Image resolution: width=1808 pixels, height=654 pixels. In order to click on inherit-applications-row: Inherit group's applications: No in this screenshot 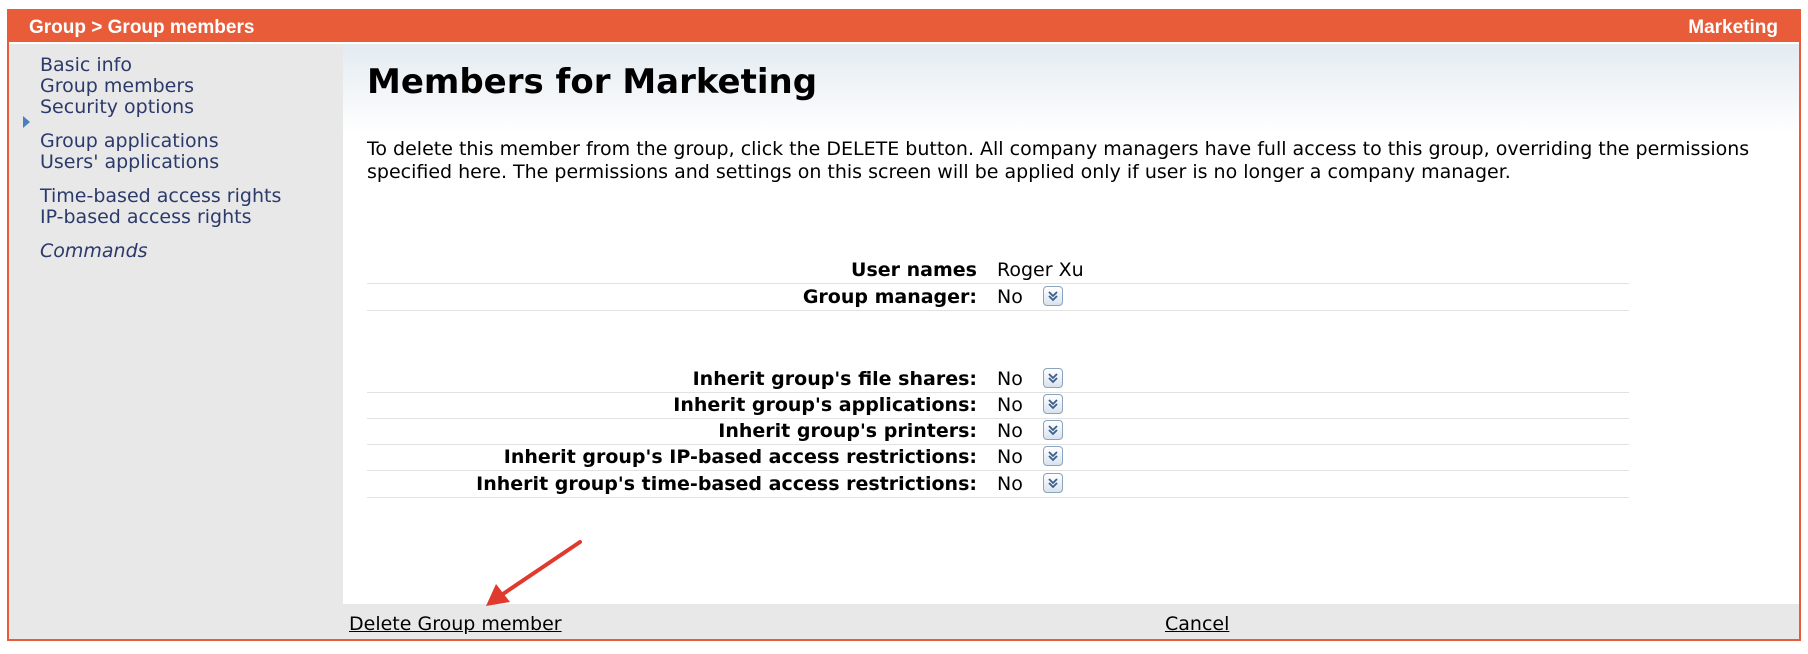, I will do `click(998, 405)`.